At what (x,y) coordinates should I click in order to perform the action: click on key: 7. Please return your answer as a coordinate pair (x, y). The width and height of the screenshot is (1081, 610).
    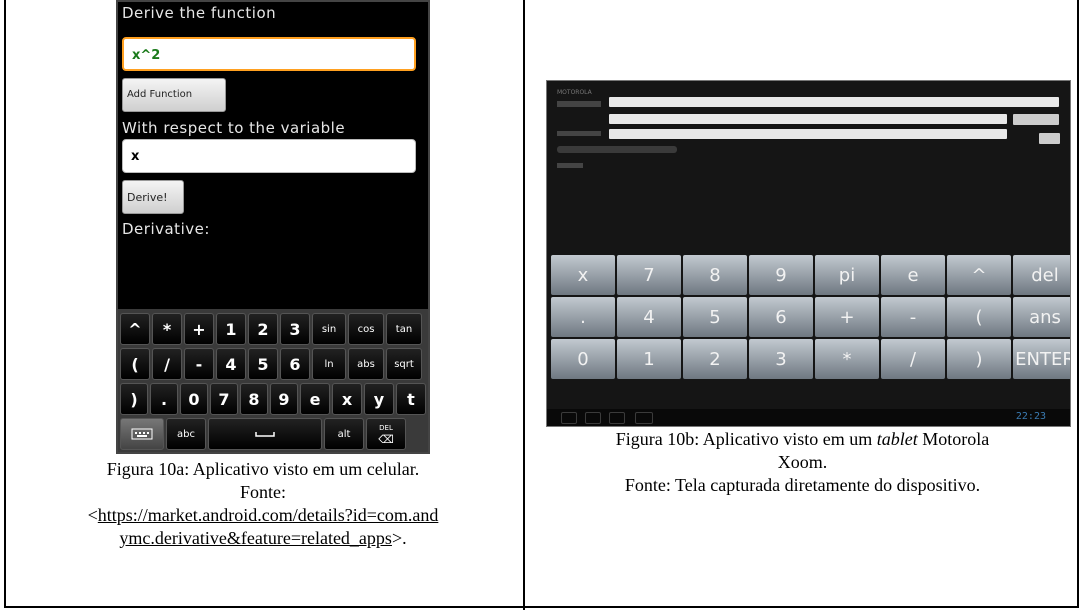
    Looking at the image, I should click on (224, 399).